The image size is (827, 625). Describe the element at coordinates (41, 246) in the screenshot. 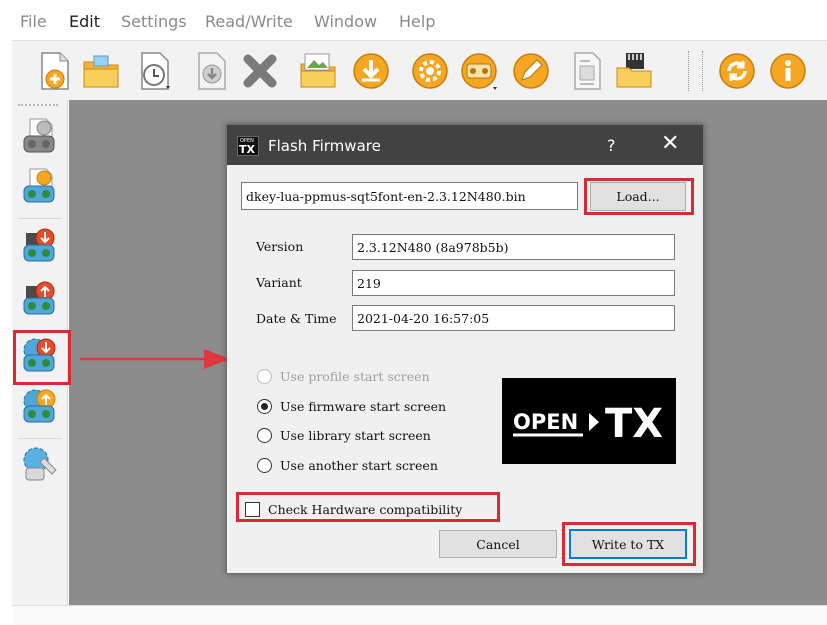

I see `read-firmware-icon` at that location.